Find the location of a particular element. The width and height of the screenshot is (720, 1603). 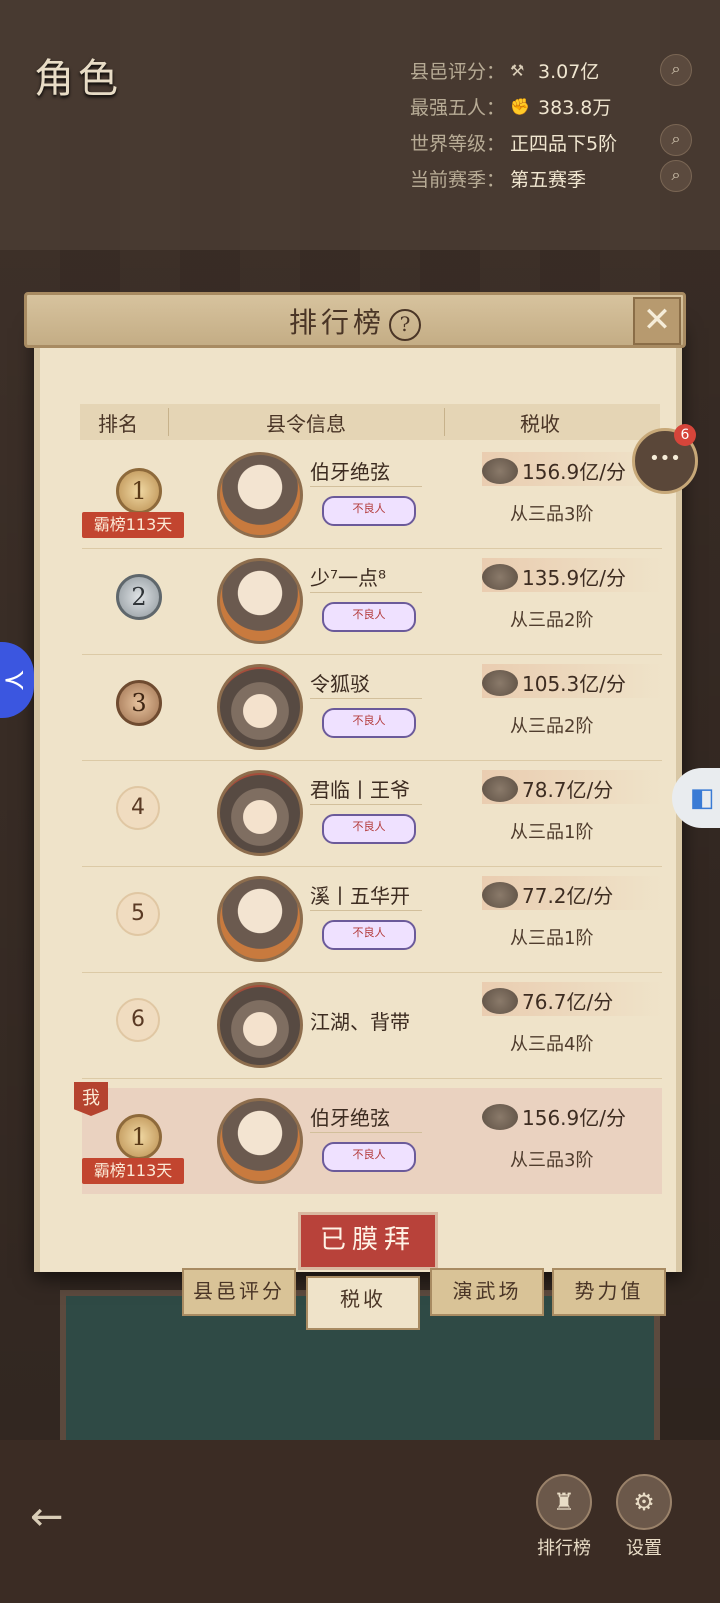

table-row: 5 溪丨五华开 不良人 77.2亿/分 从三品1阶 is located at coordinates (372, 919).